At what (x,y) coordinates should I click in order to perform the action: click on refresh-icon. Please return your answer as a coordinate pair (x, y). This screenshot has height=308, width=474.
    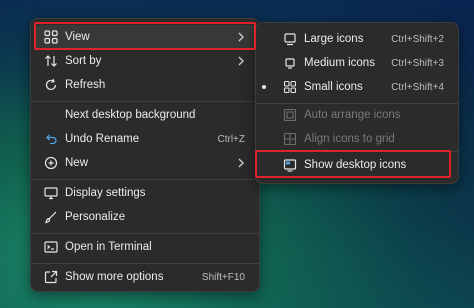
    Looking at the image, I should click on (51, 85).